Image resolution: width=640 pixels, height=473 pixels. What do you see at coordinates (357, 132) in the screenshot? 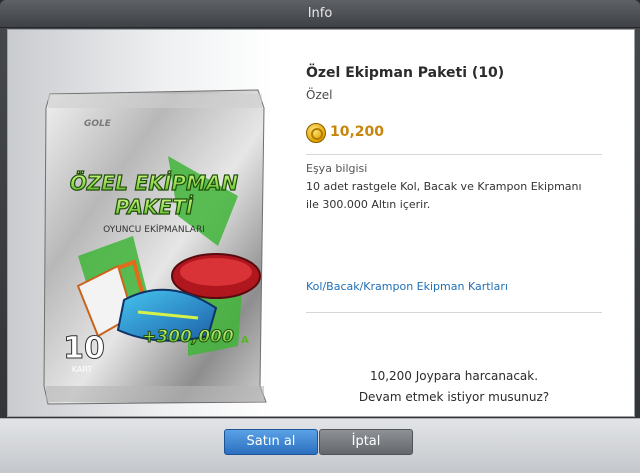
I see `item-price: 10,200` at bounding box center [357, 132].